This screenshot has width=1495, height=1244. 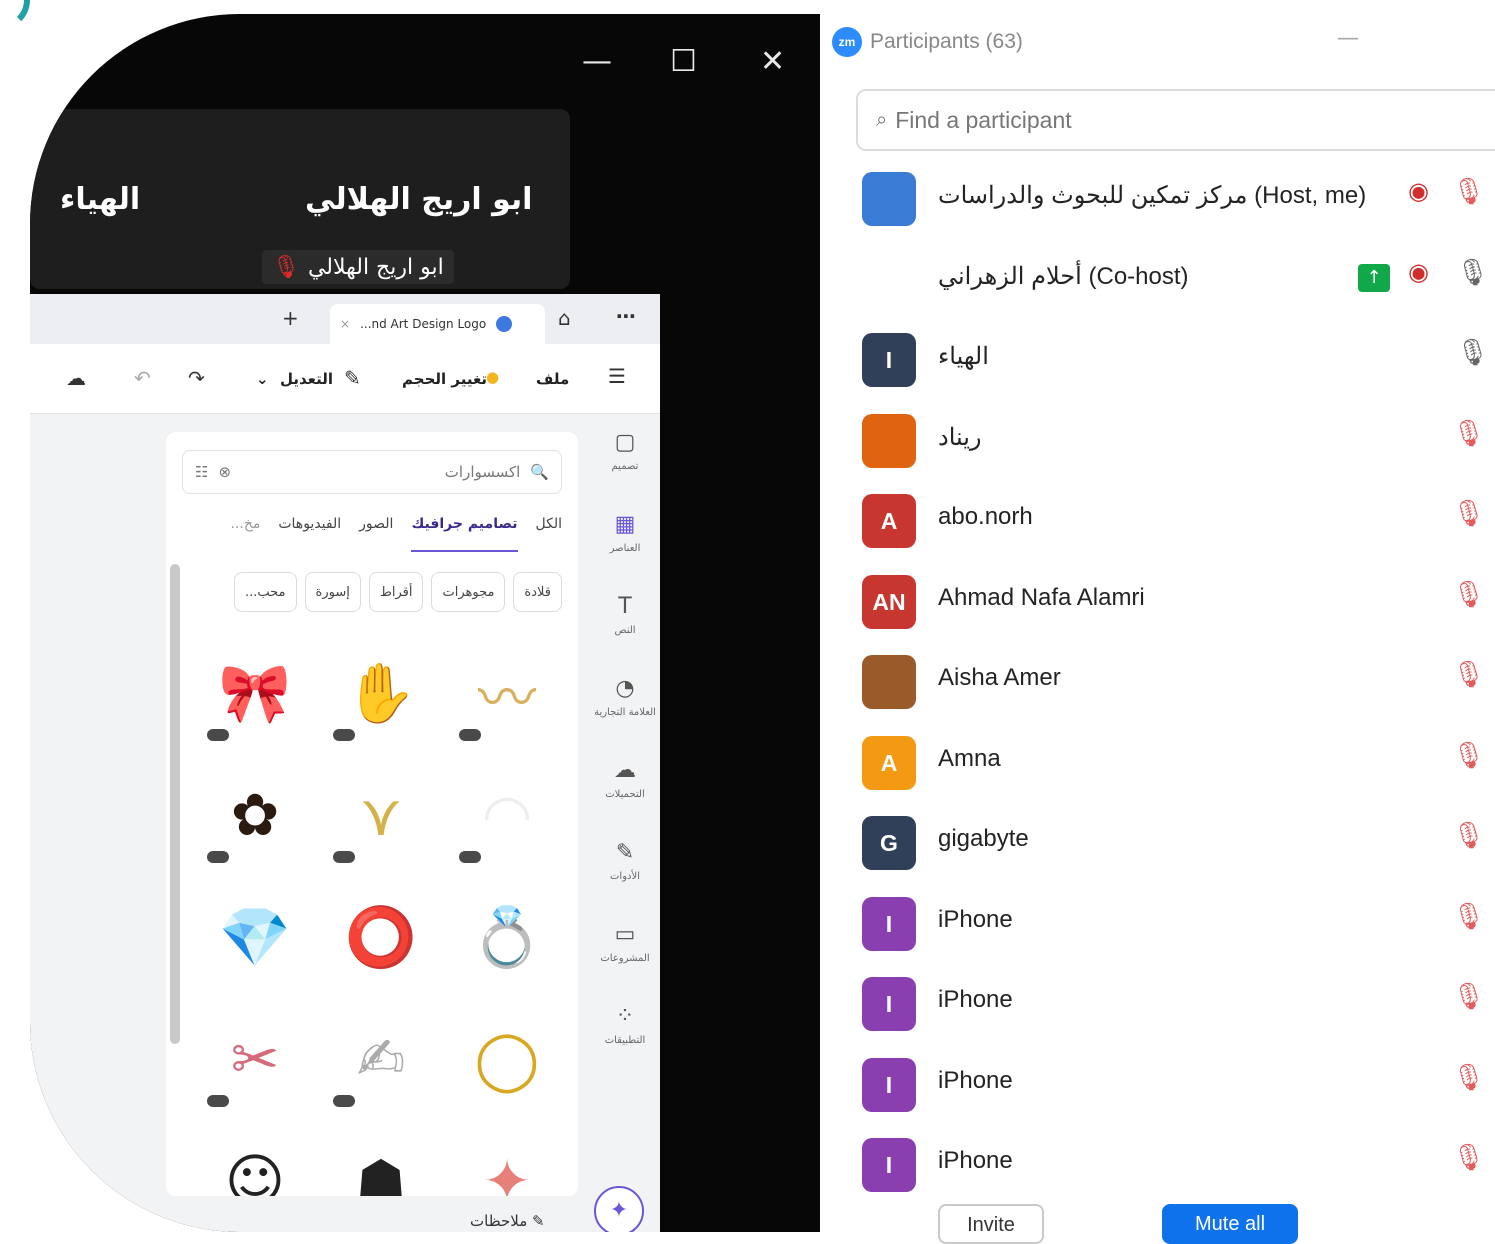 What do you see at coordinates (1158, 360) in the screenshot?
I see `participant-row: I الهياء 🎙` at bounding box center [1158, 360].